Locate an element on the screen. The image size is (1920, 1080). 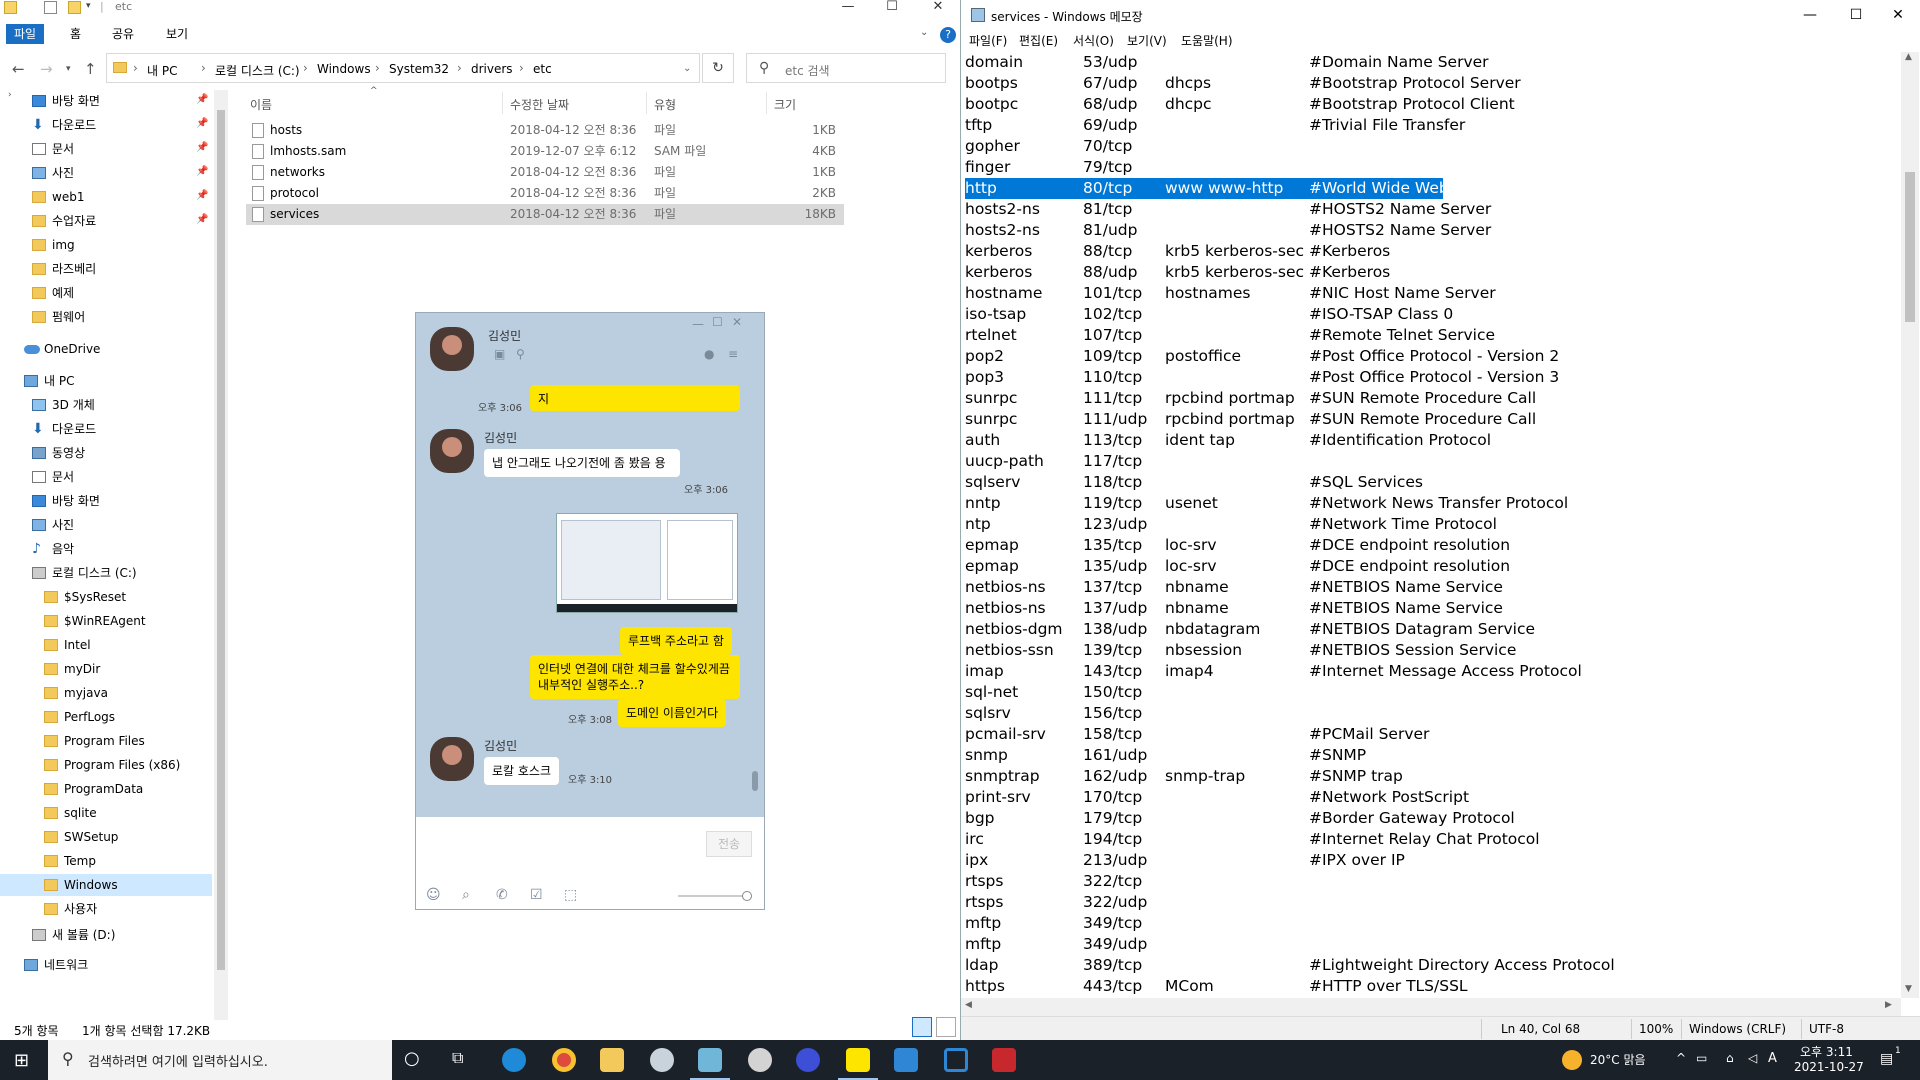
avatar is located at coordinates (452, 759).